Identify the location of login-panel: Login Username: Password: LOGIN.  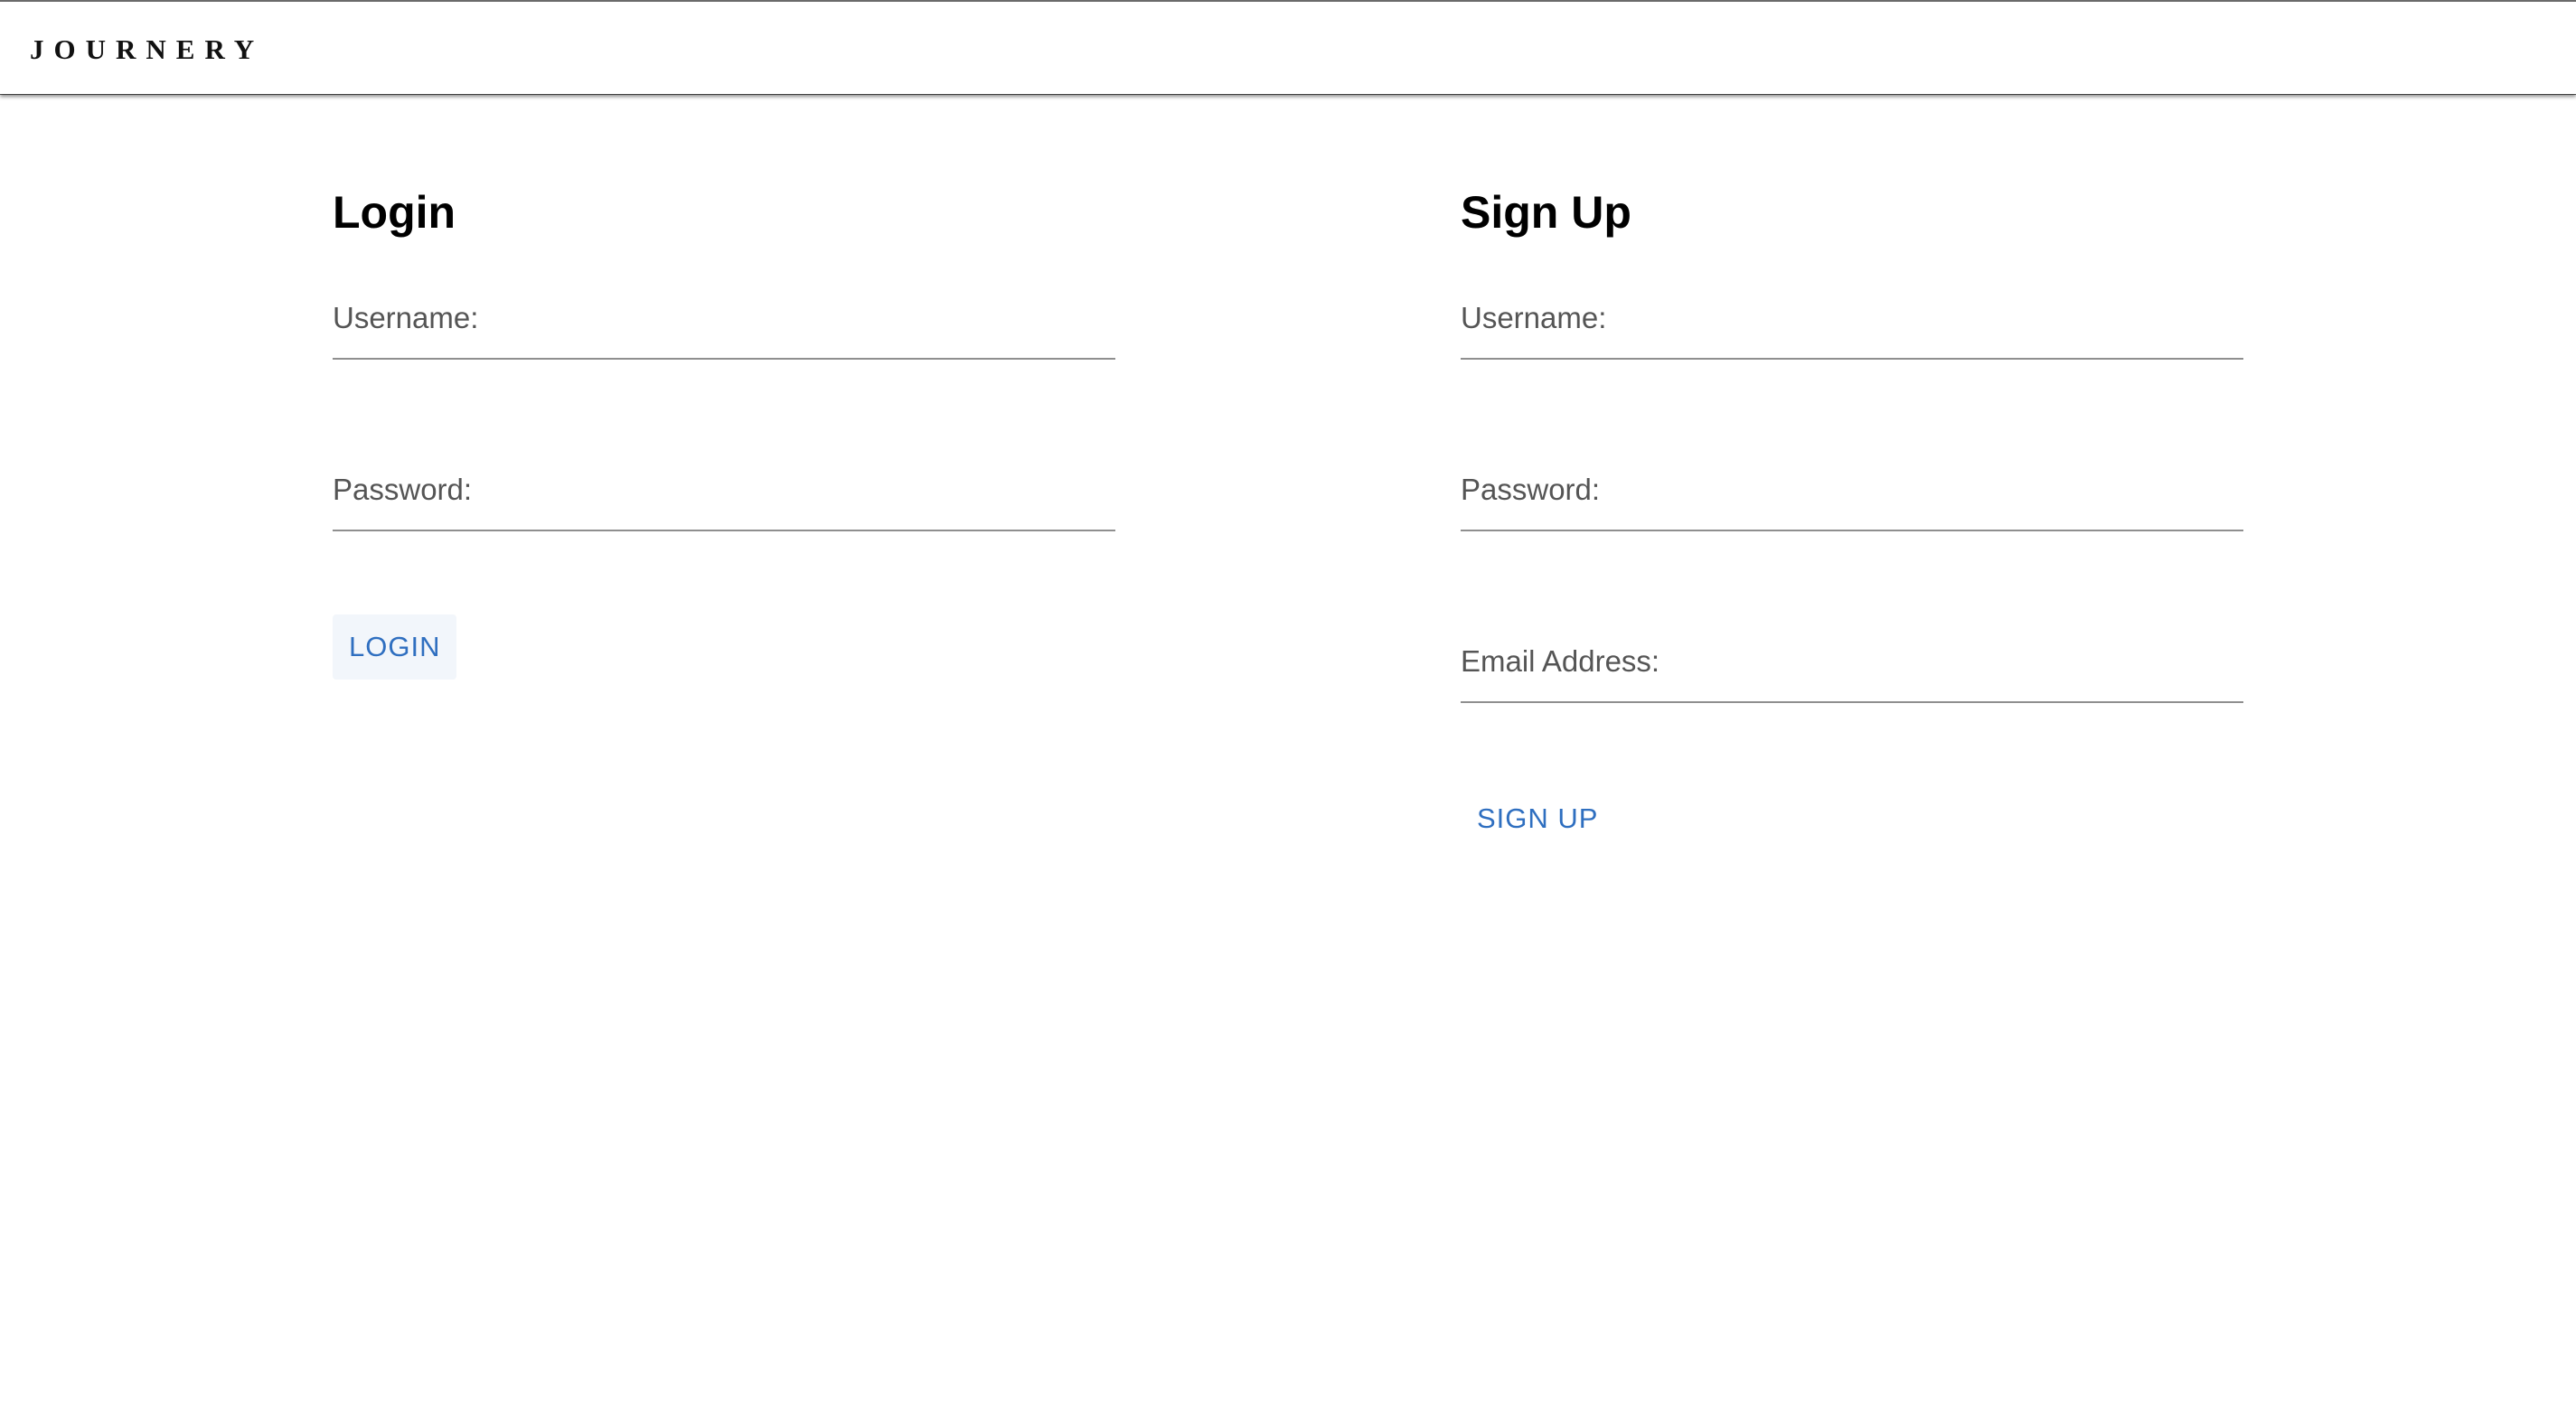
(724, 431).